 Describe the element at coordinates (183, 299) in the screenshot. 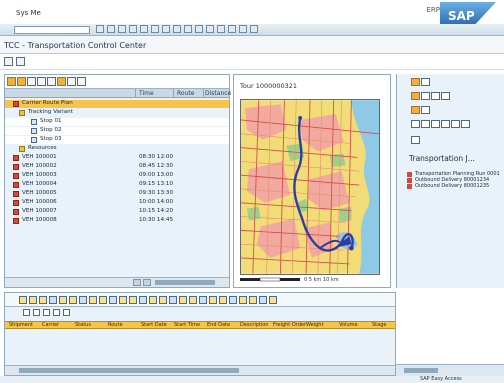

I see `assign-icon` at that location.